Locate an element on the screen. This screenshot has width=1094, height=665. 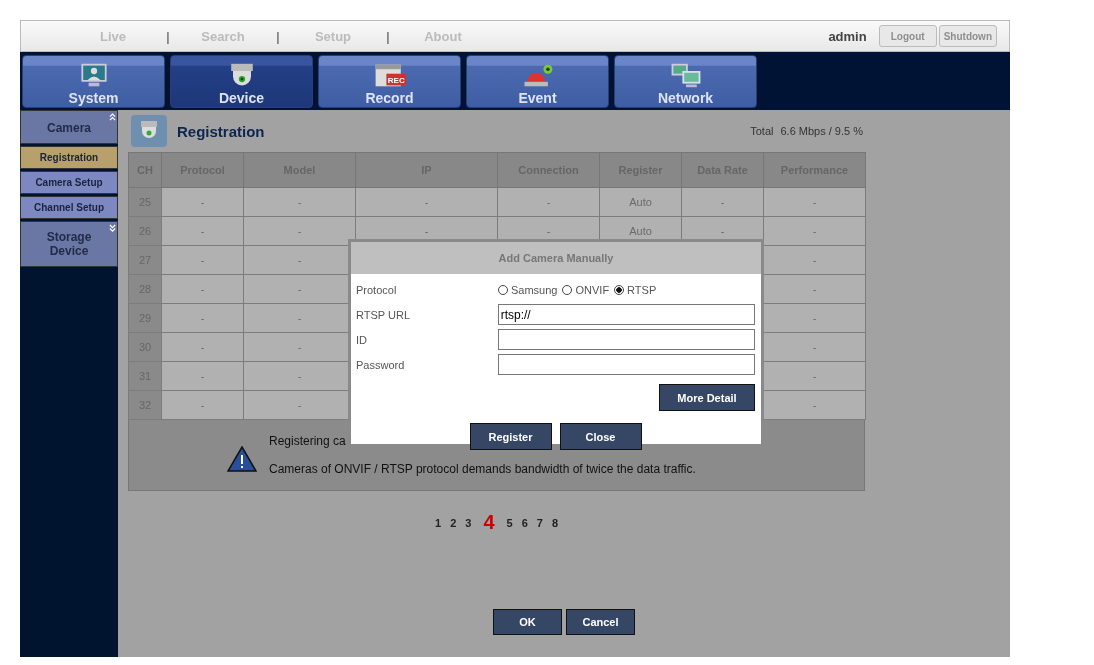
sidebar-item: Registration is located at coordinates (69, 157).